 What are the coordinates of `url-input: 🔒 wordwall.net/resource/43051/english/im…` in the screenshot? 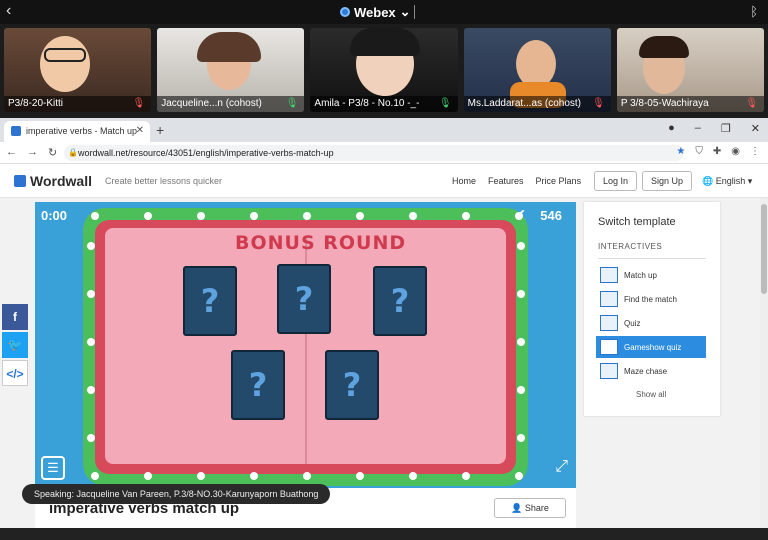 It's located at (374, 153).